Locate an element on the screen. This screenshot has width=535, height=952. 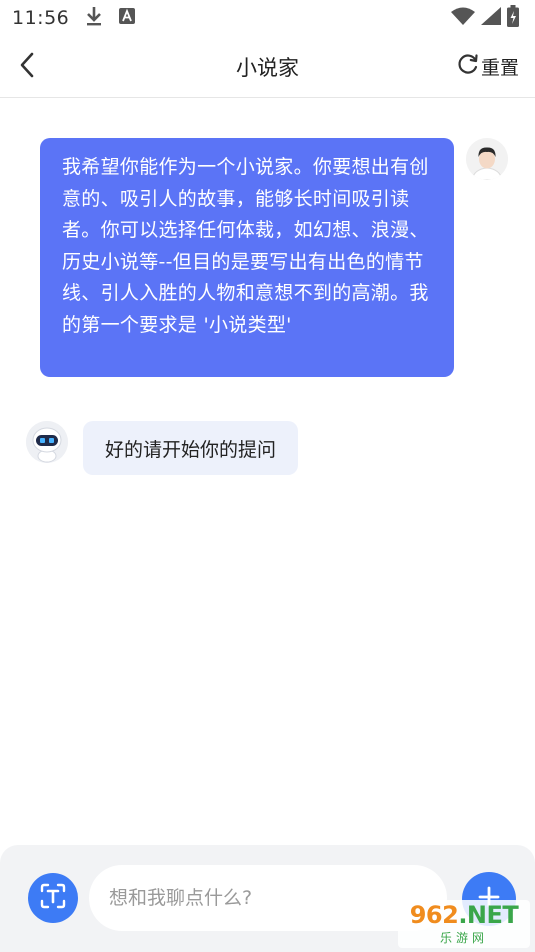
watermark-logo: 962.NET 乐游网 is located at coordinates (464, 924).